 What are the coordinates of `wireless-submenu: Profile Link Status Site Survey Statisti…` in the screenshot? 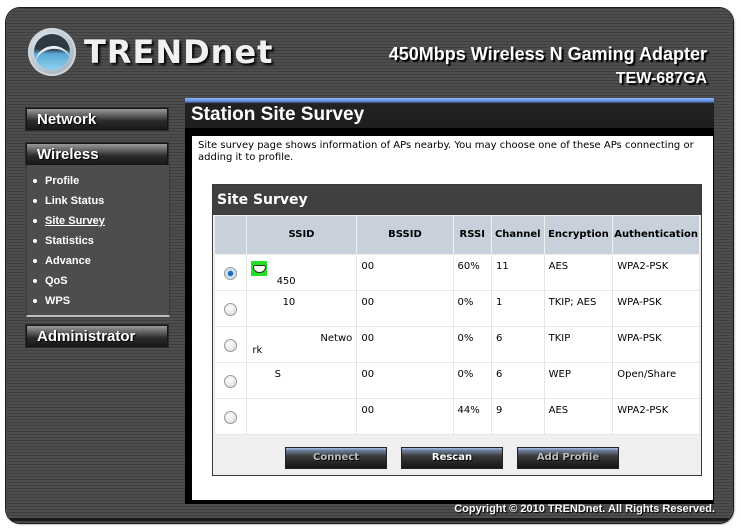 It's located at (98, 241).